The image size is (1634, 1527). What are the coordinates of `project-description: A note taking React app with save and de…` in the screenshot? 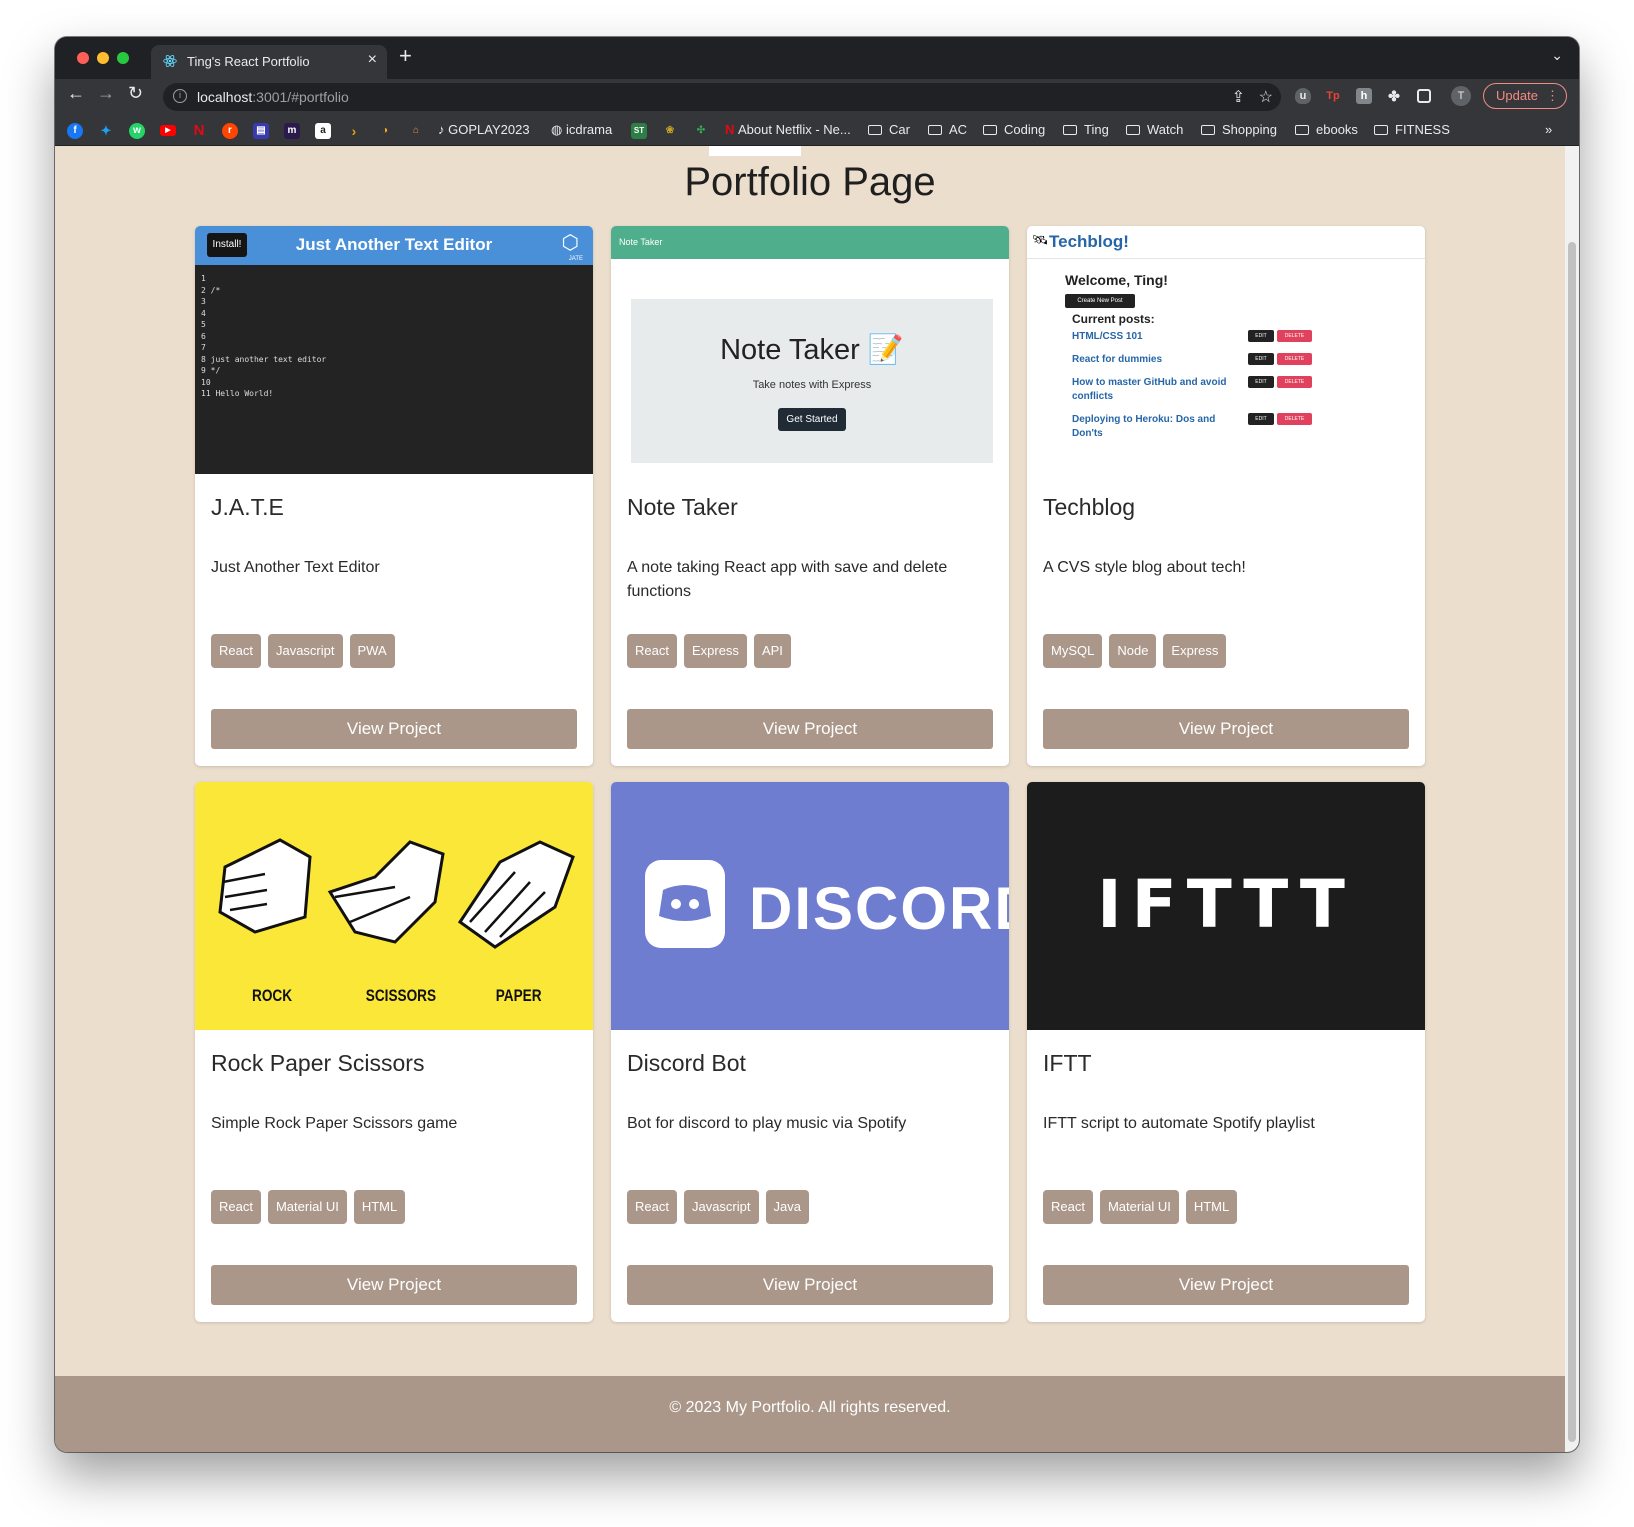 It's located at (787, 579).